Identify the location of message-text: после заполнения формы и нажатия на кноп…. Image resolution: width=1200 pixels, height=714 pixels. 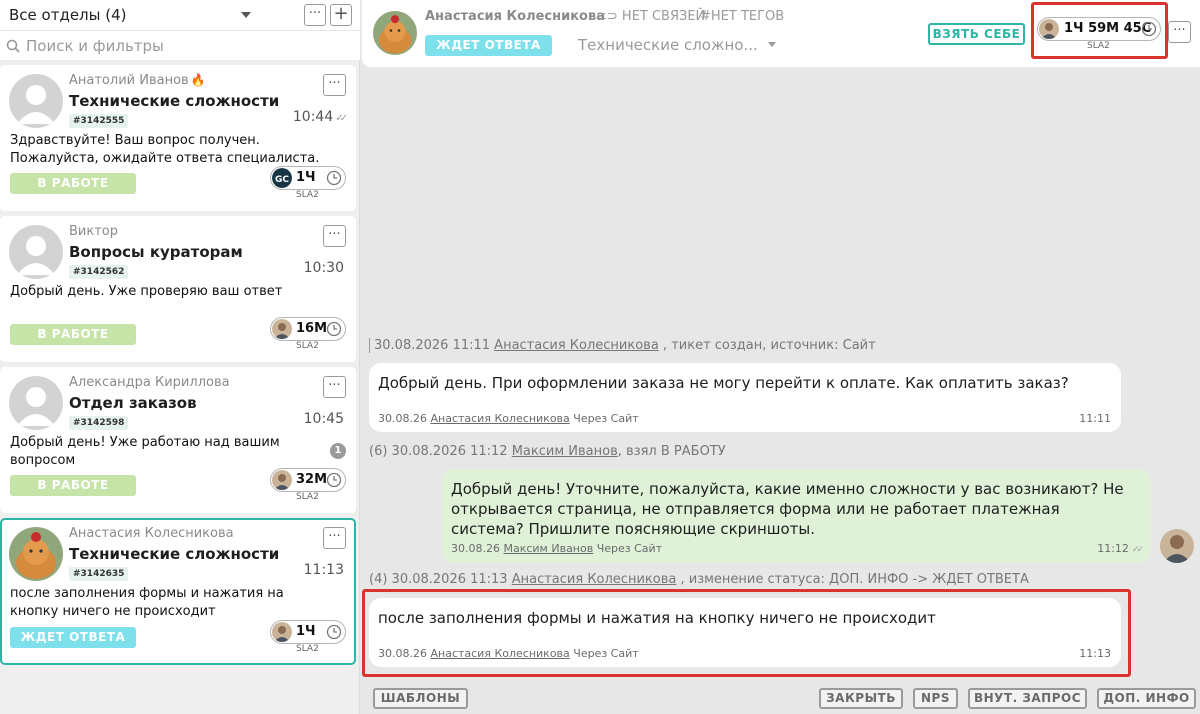
(657, 618).